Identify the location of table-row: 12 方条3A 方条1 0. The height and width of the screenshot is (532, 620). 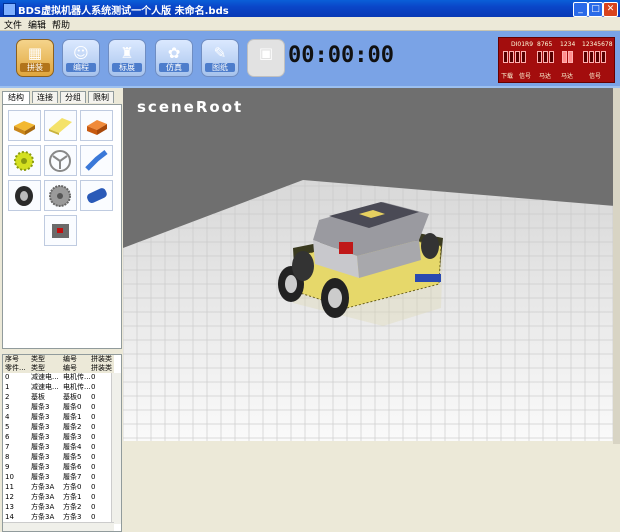
(58, 497).